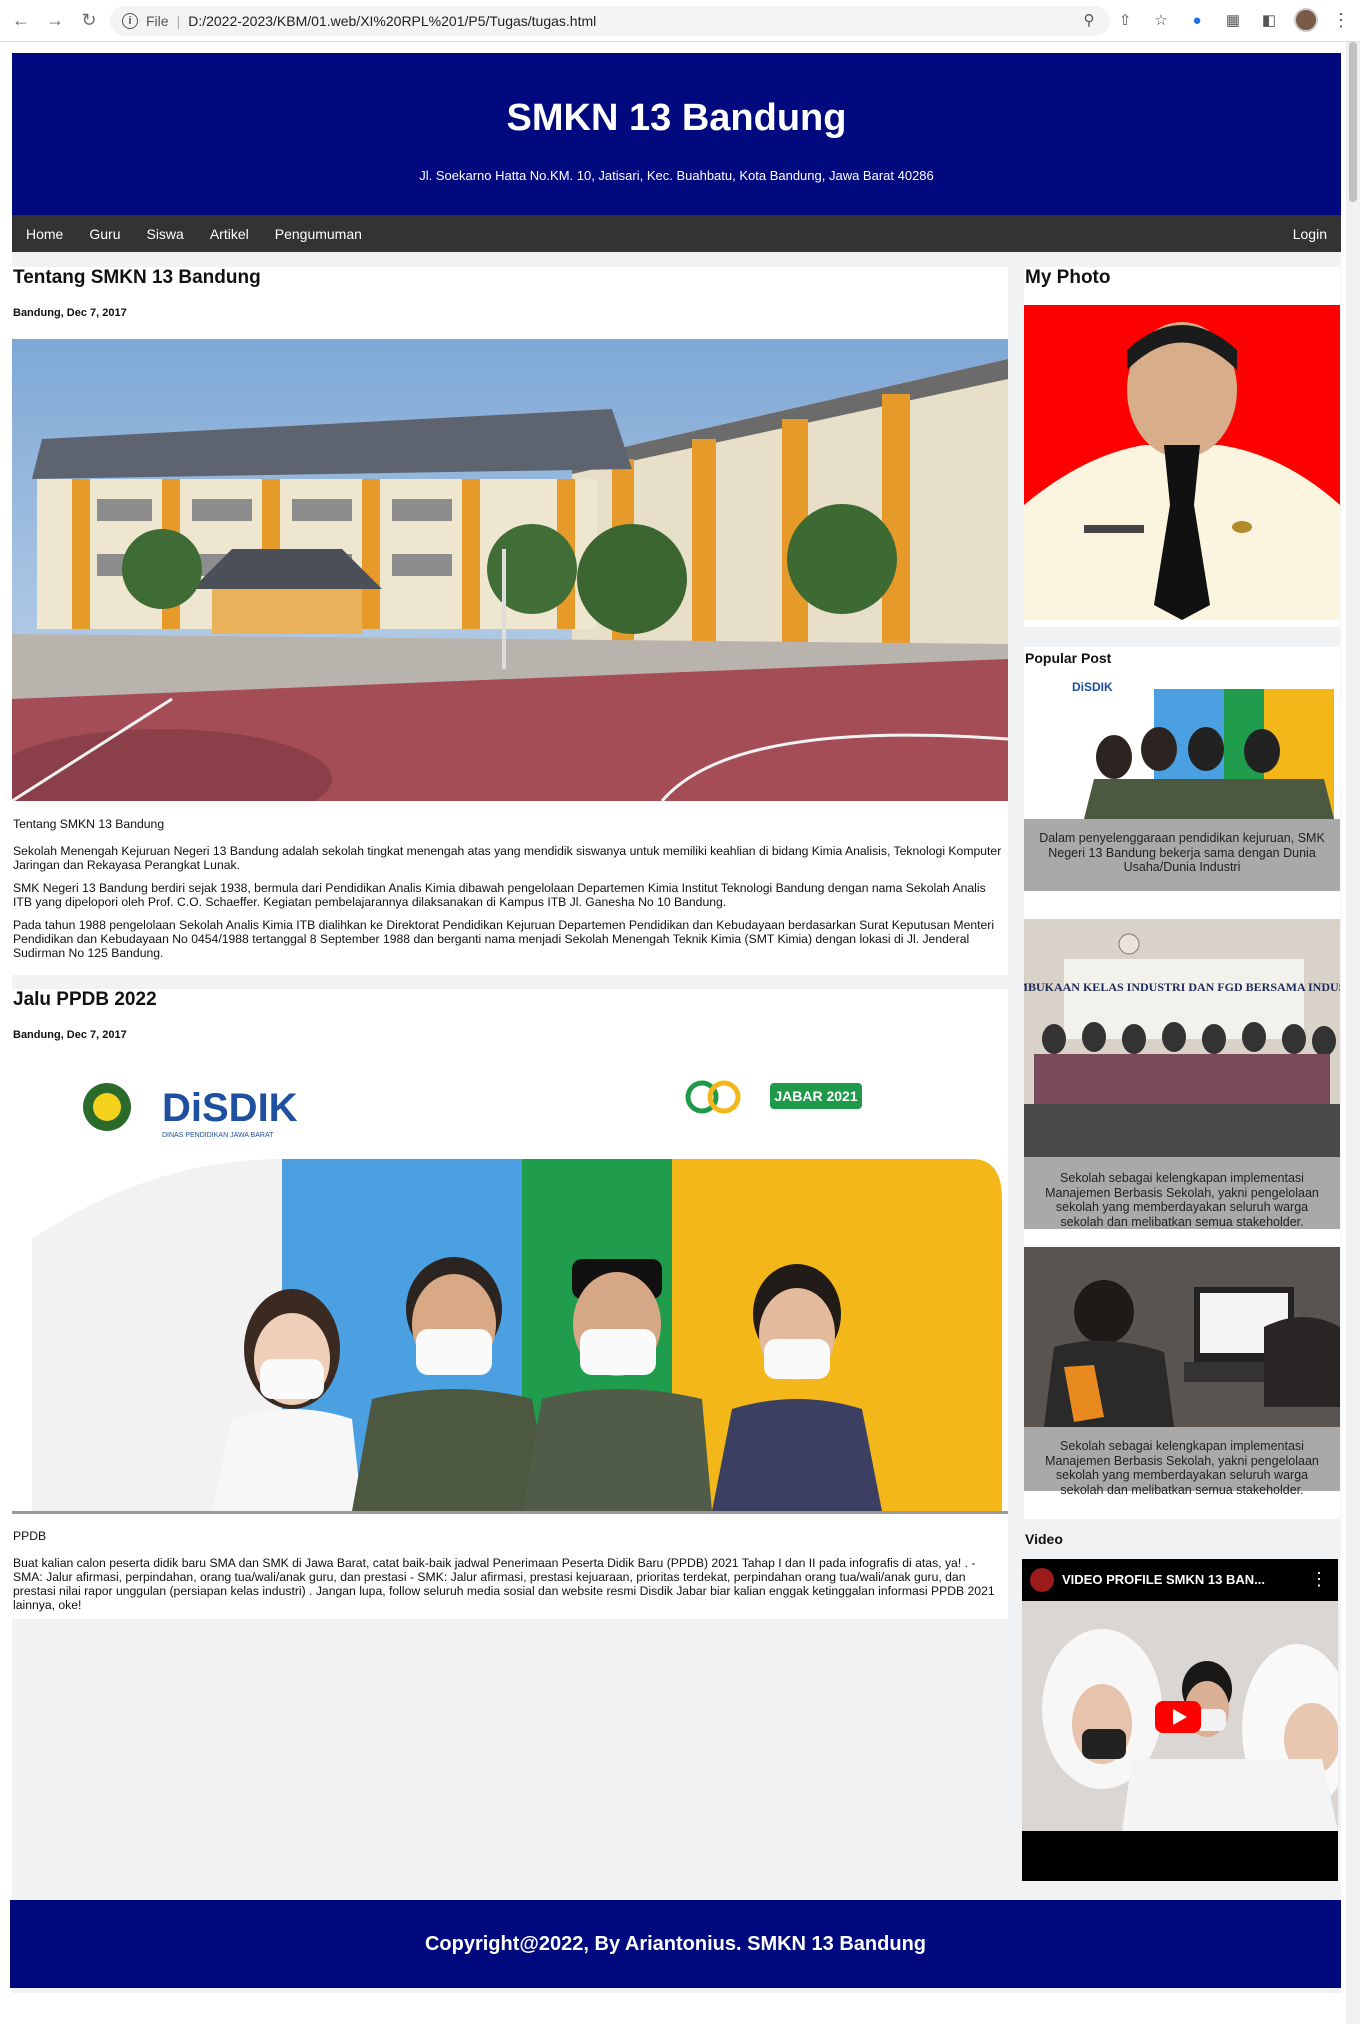  I want to click on svg-text: DiSDIK, so click(1092, 687).